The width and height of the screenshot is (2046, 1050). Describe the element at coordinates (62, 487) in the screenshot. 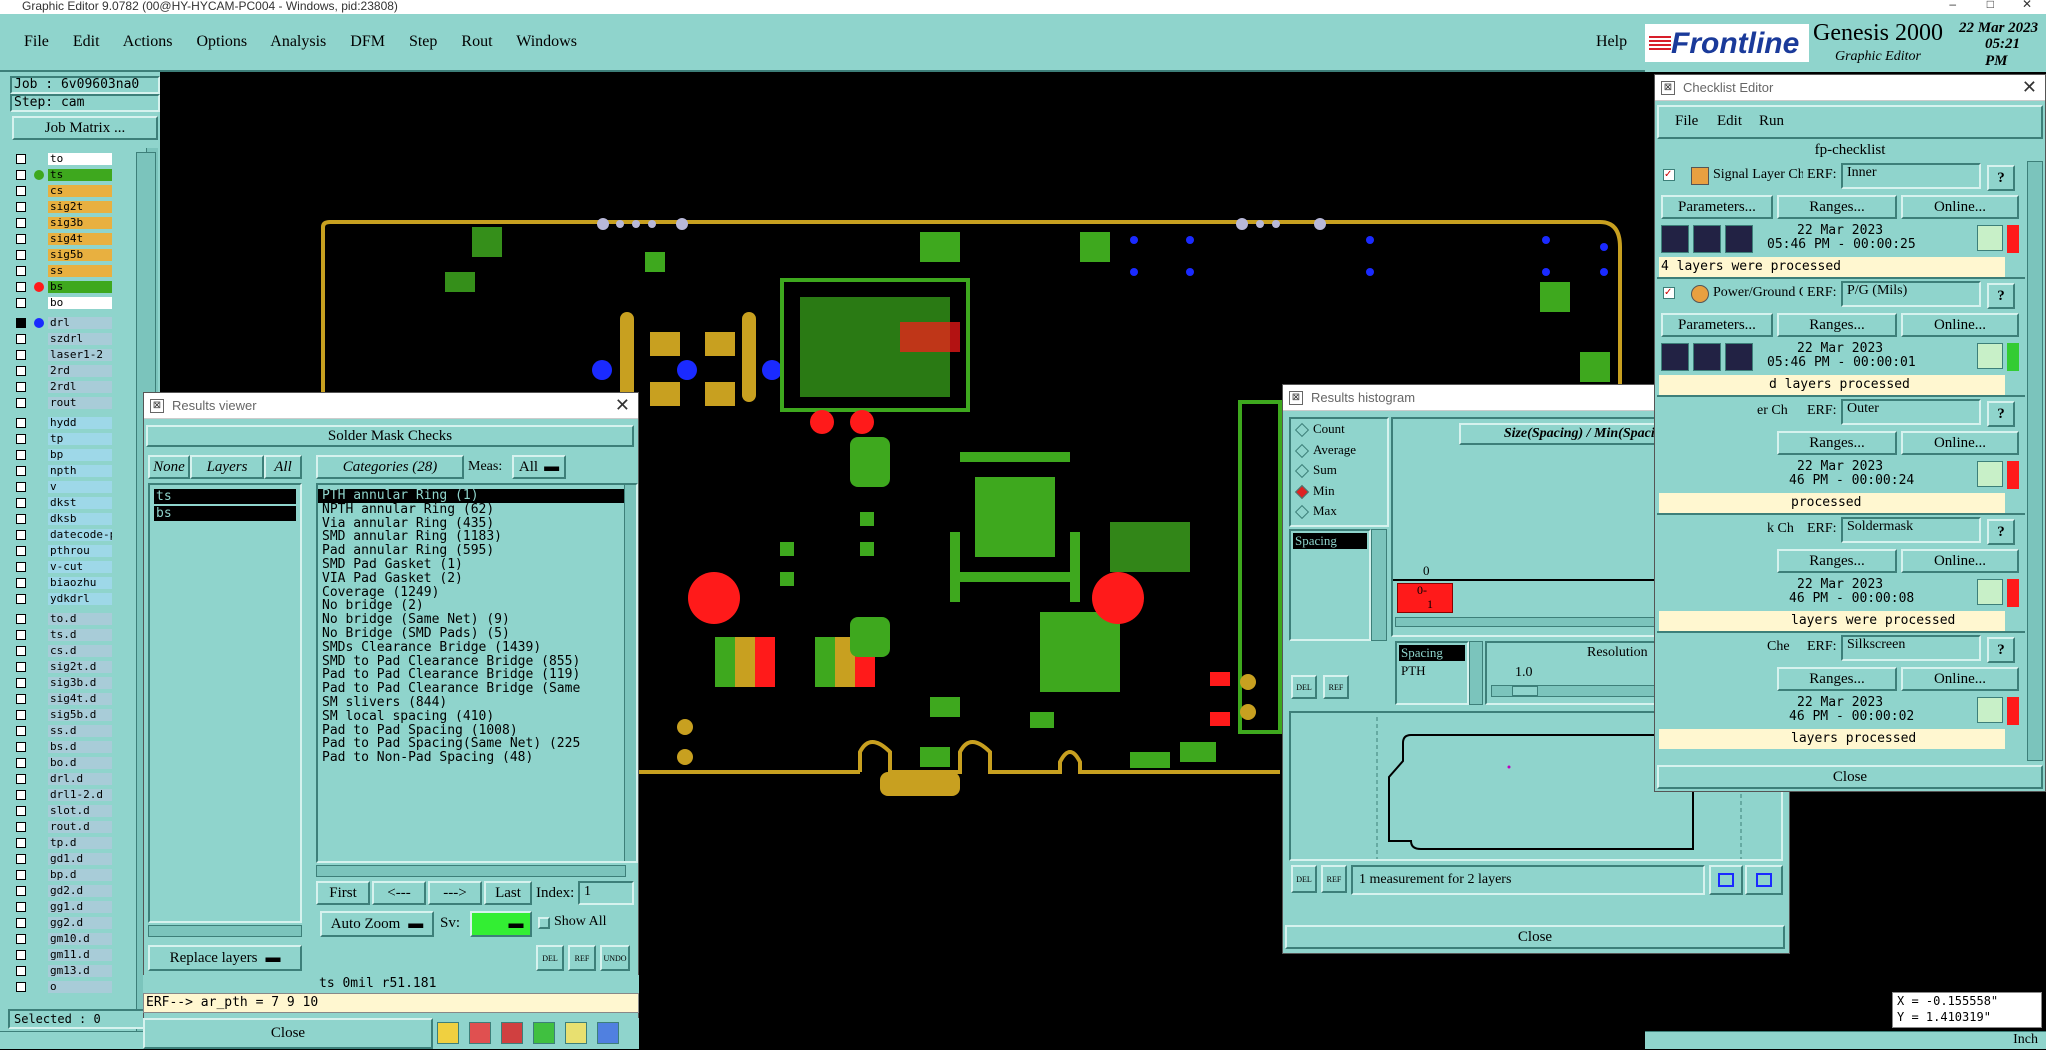

I see `layer-row: v` at that location.